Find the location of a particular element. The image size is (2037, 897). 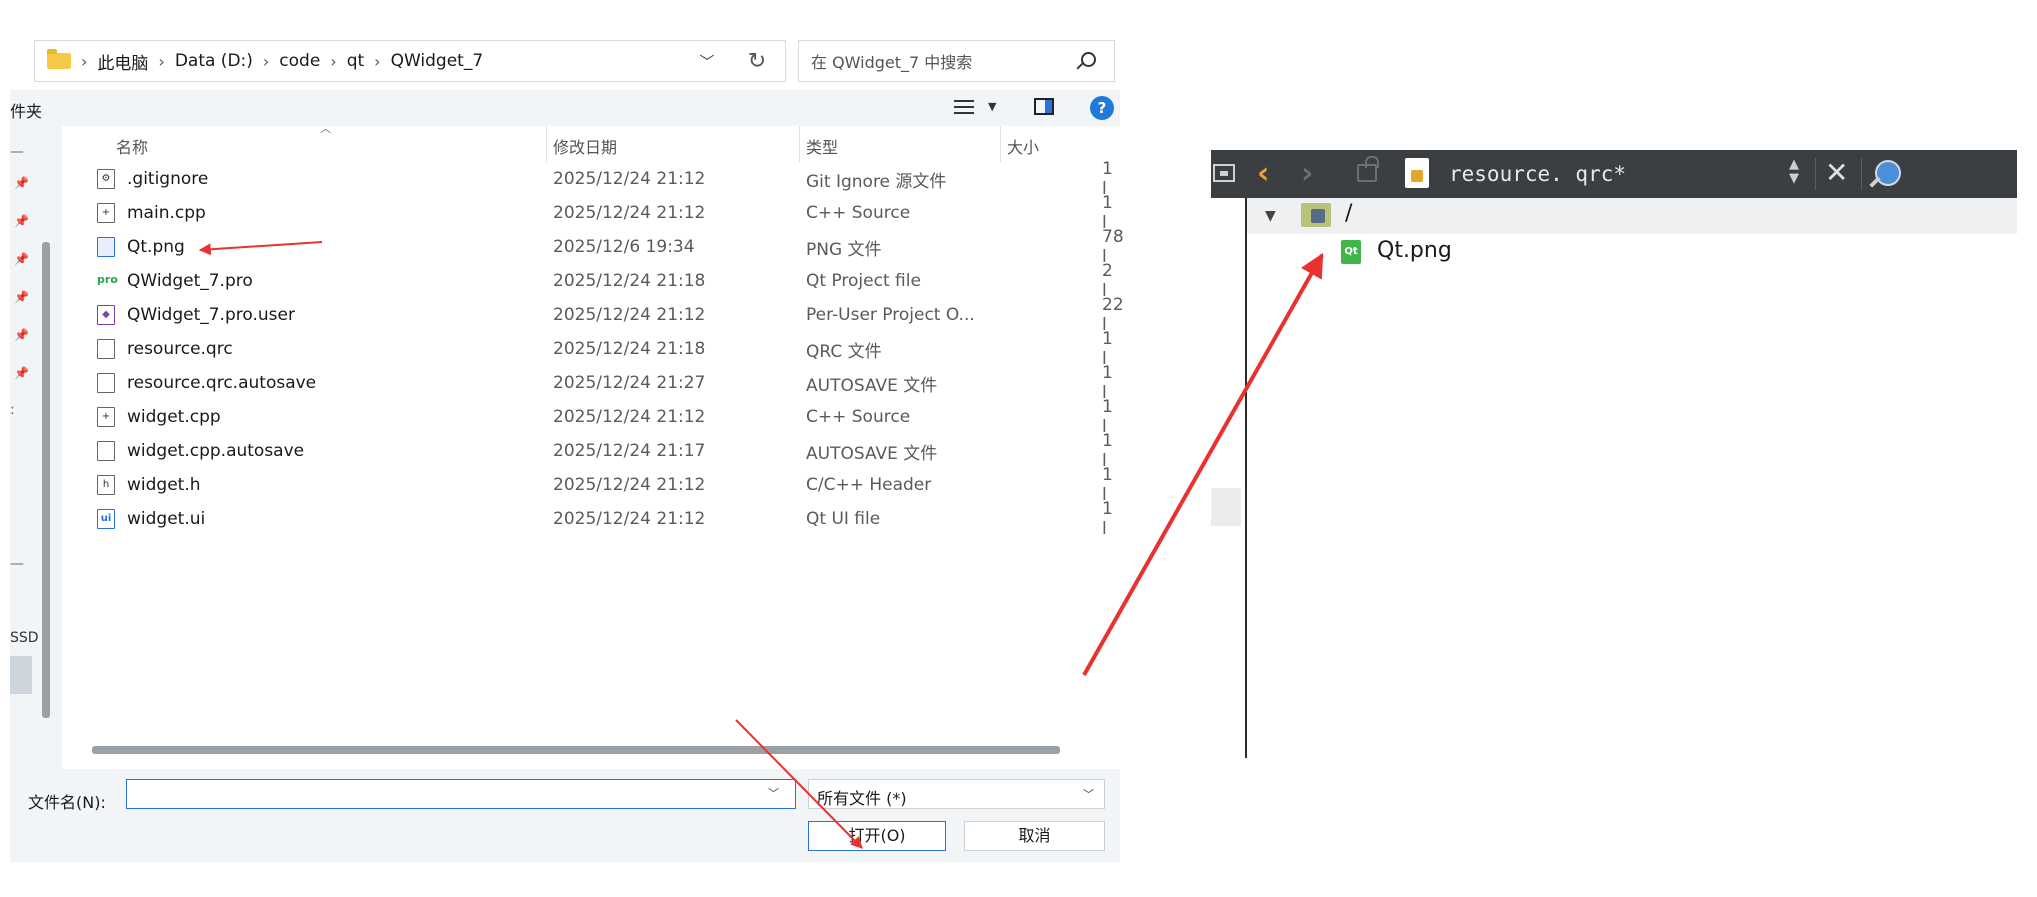

file-name: Qt.png is located at coordinates (156, 247).